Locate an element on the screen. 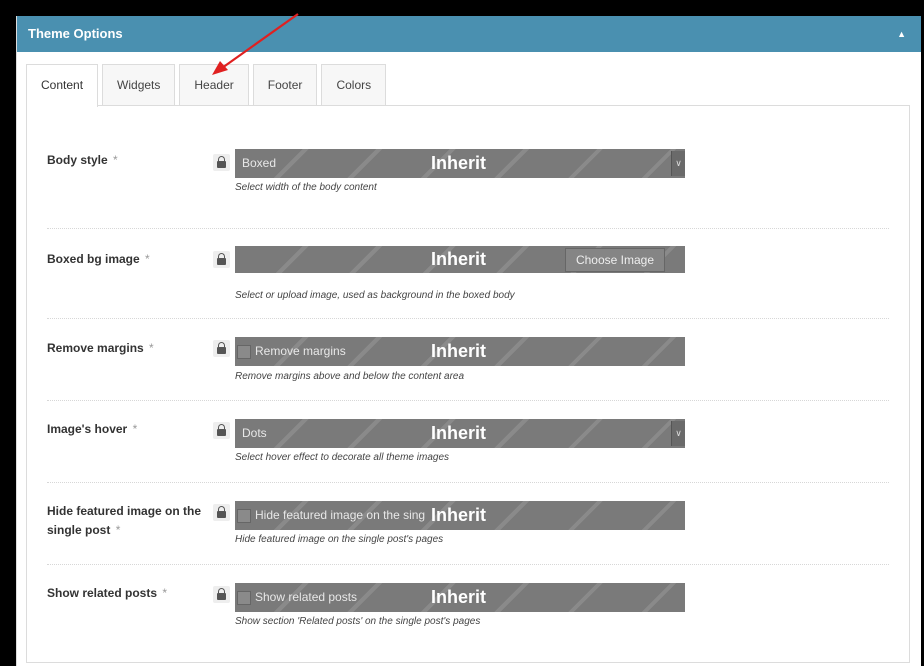 The image size is (924, 666). tab-colors: Colors is located at coordinates (354, 85).